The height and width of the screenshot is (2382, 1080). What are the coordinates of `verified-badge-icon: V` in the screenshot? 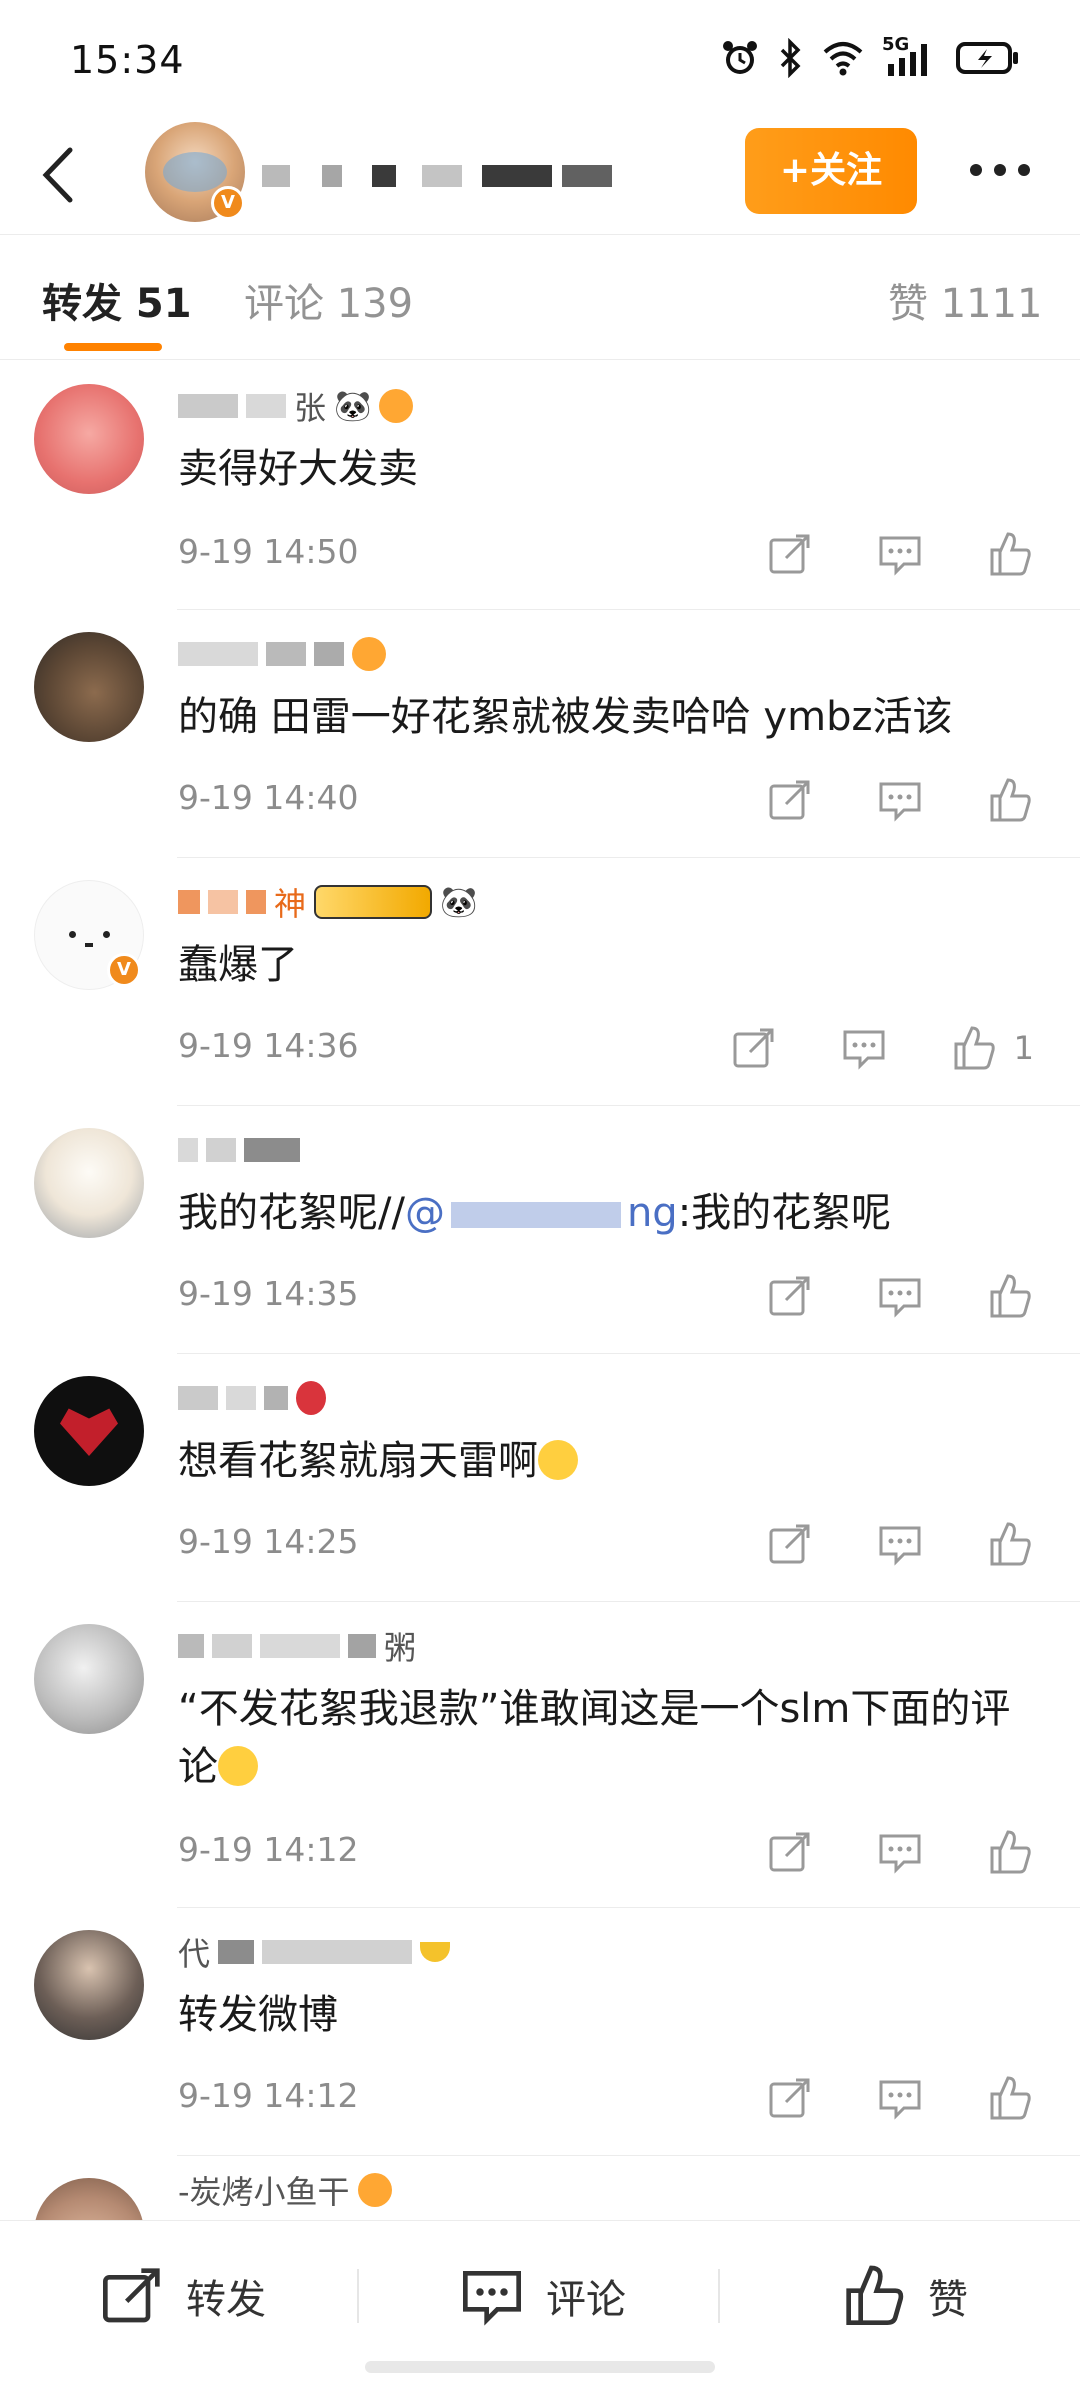 It's located at (124, 970).